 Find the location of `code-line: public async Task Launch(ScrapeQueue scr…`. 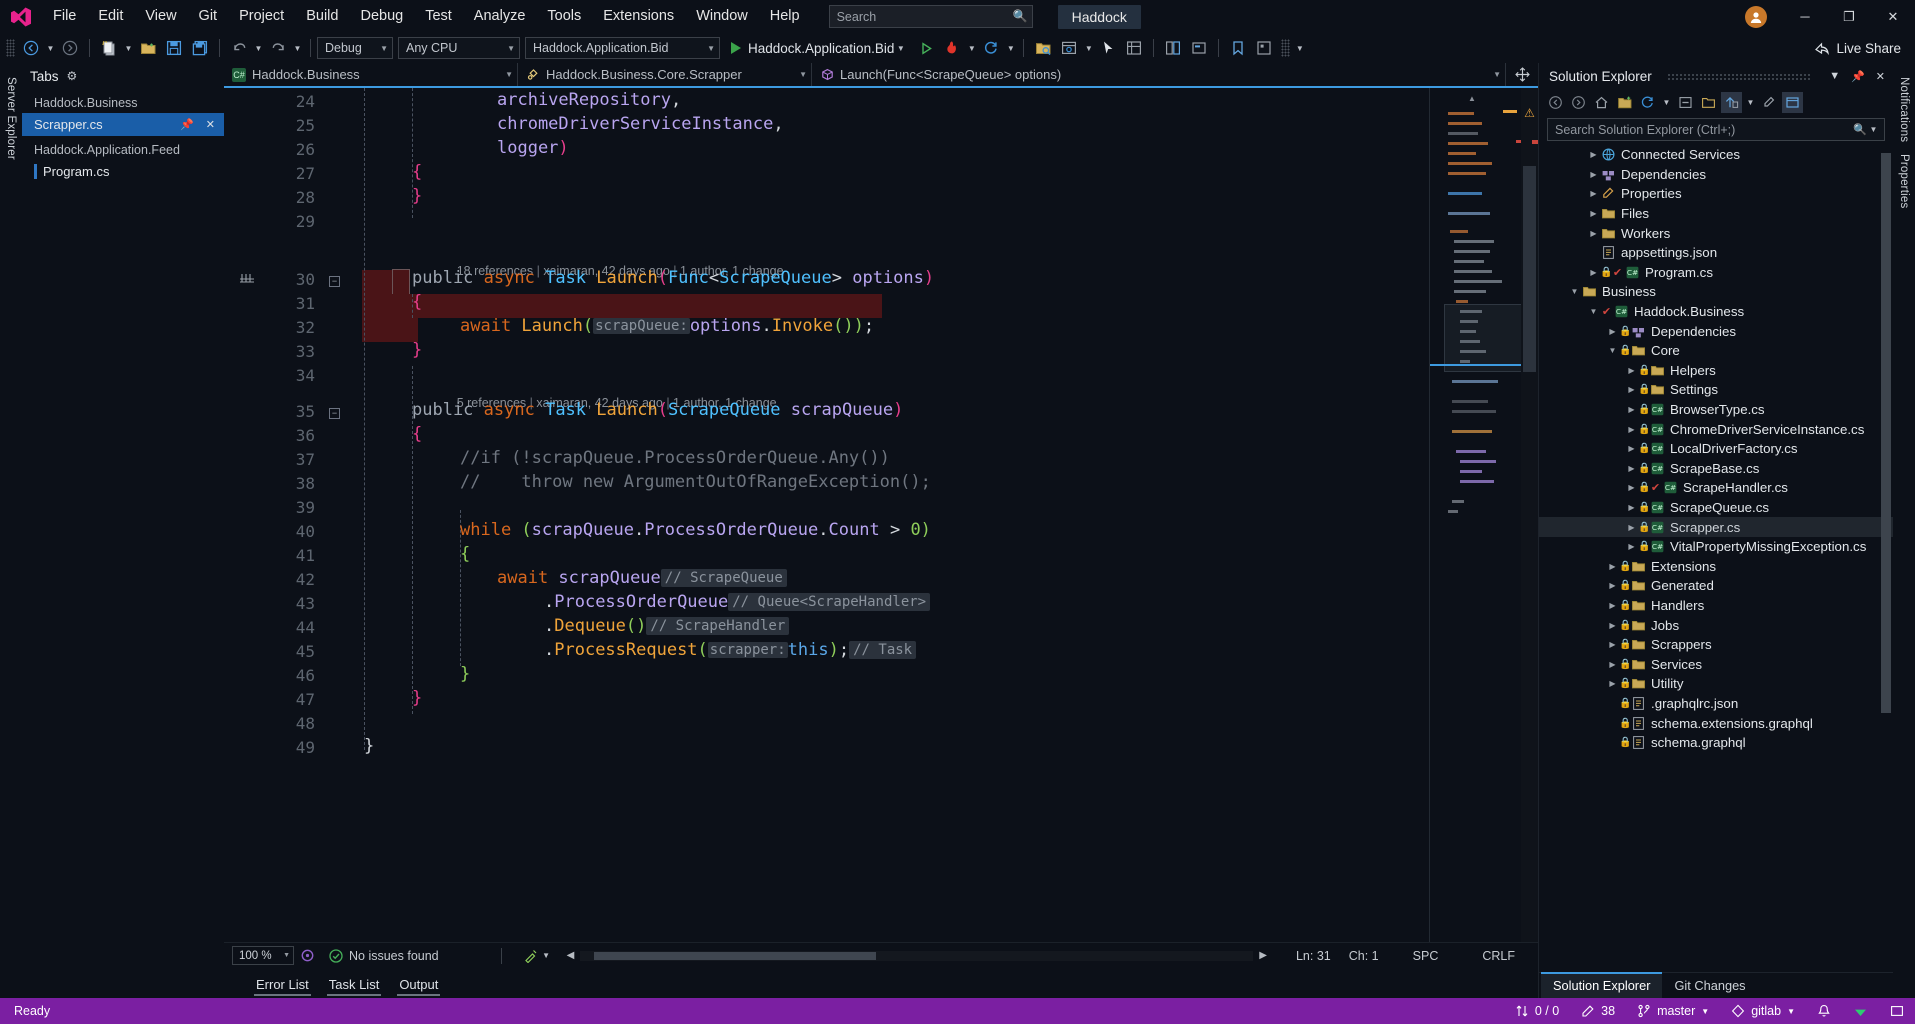

code-line: public async Task Launch(ScrapeQueue scr… is located at coordinates (920, 410).